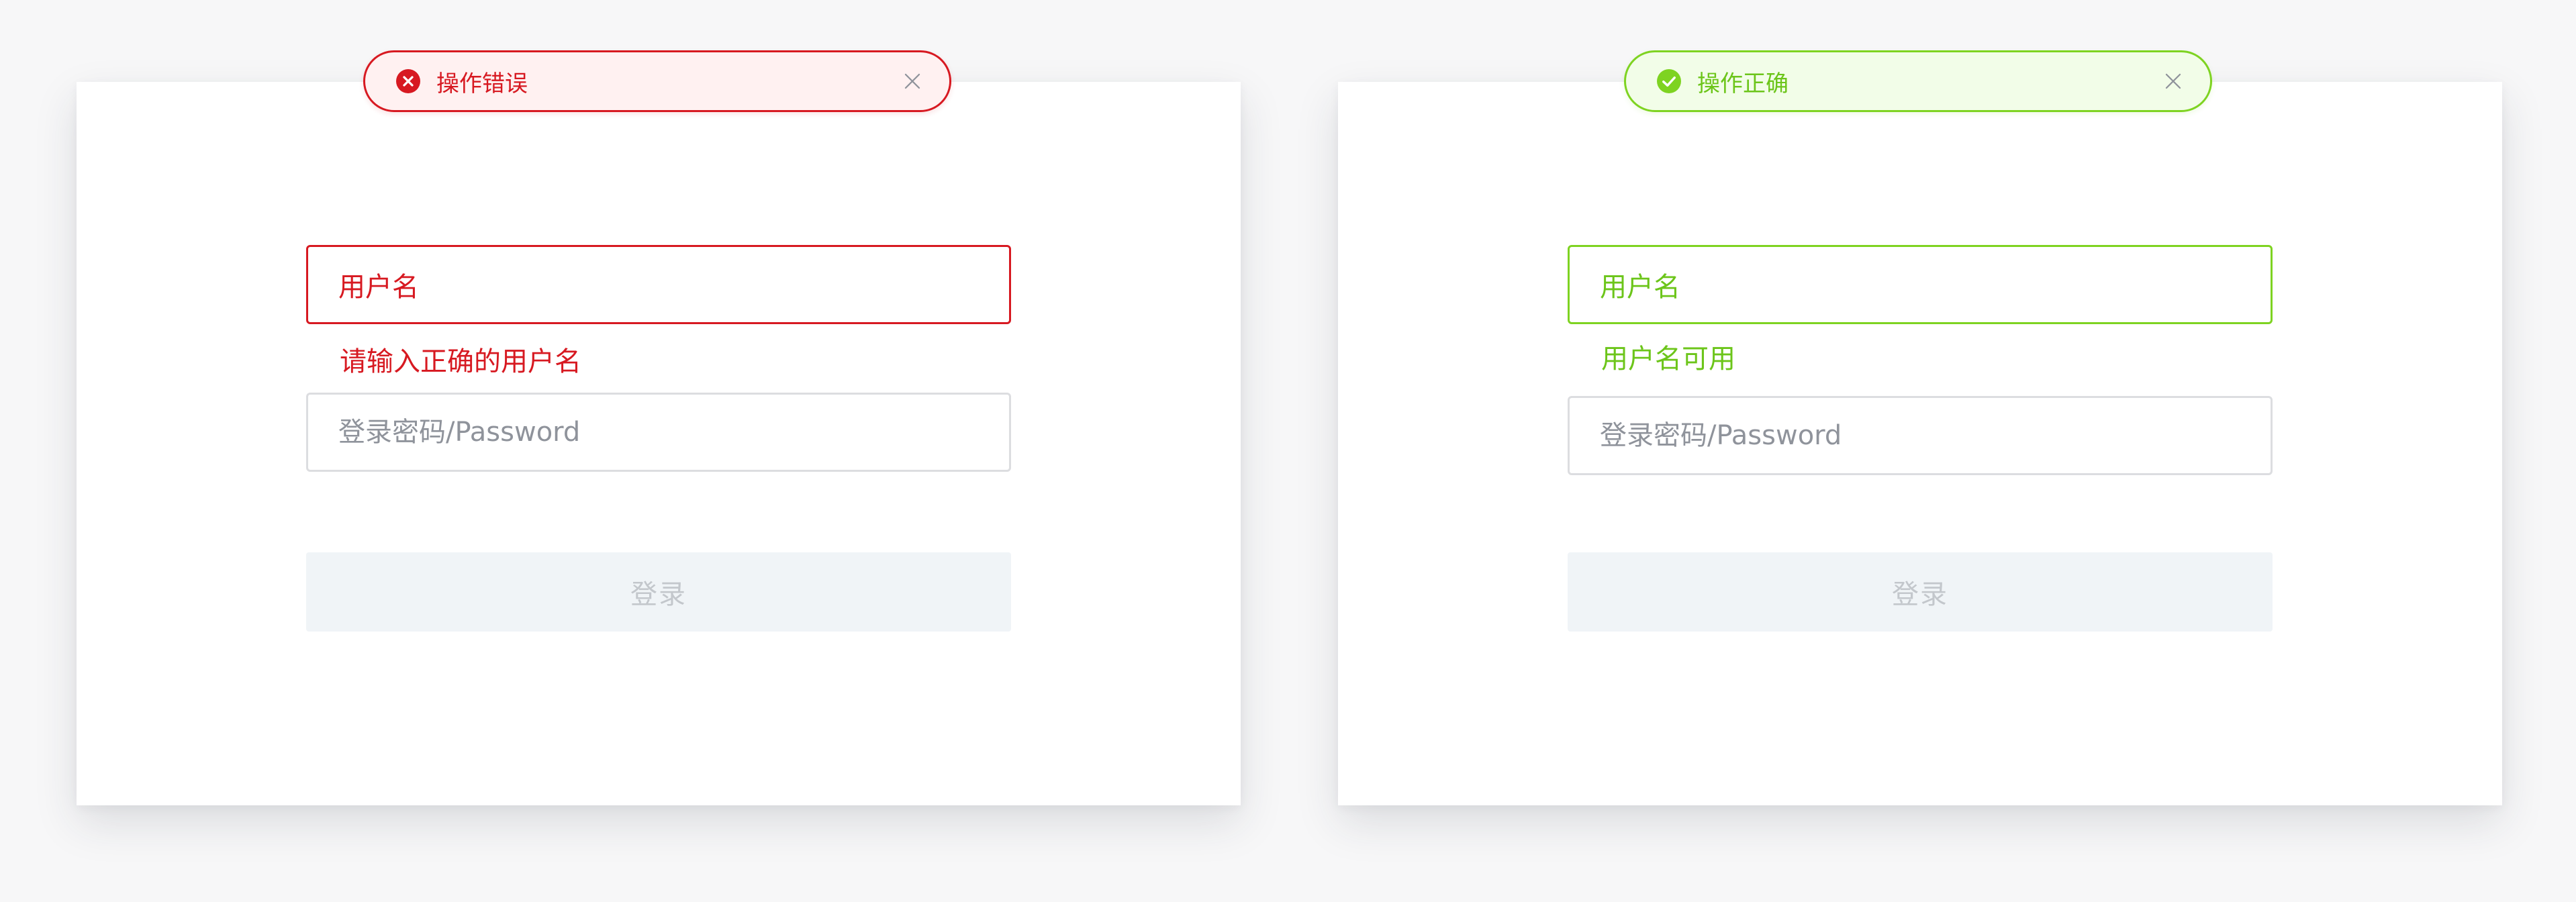 The image size is (2576, 902). I want to click on error-circle-icon, so click(408, 81).